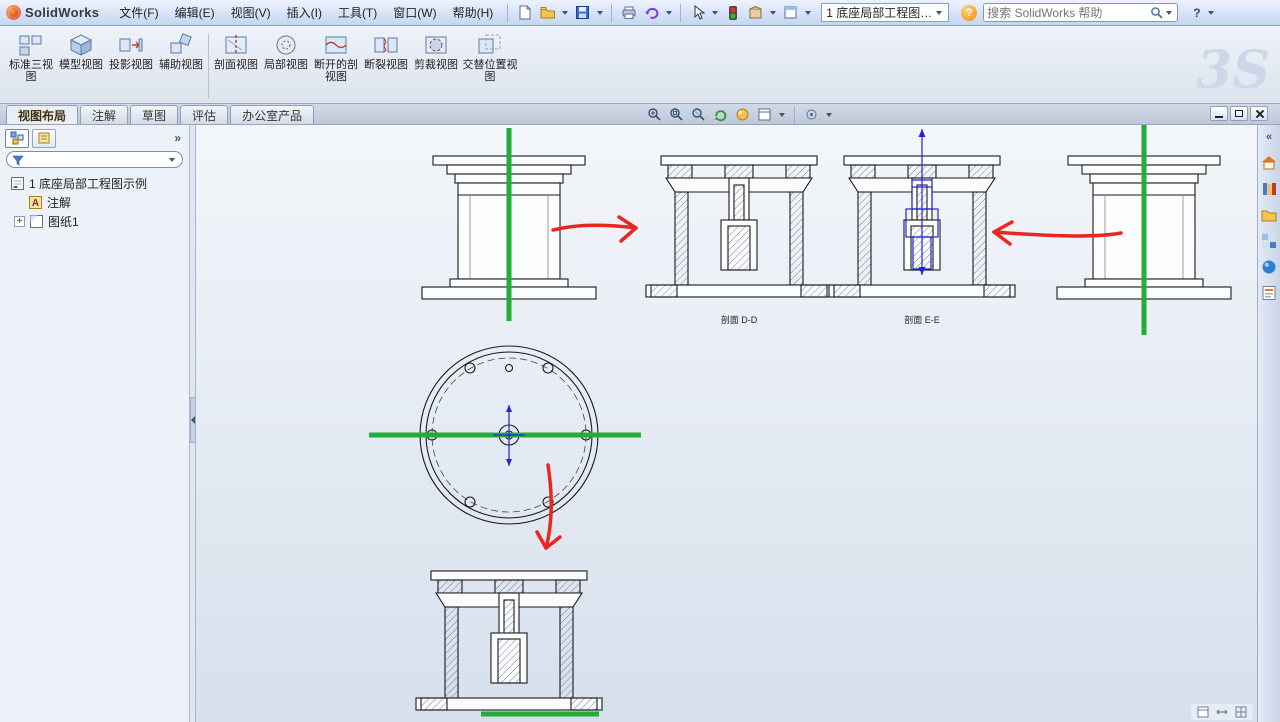  I want to click on annotations-icon: A, so click(35, 202).